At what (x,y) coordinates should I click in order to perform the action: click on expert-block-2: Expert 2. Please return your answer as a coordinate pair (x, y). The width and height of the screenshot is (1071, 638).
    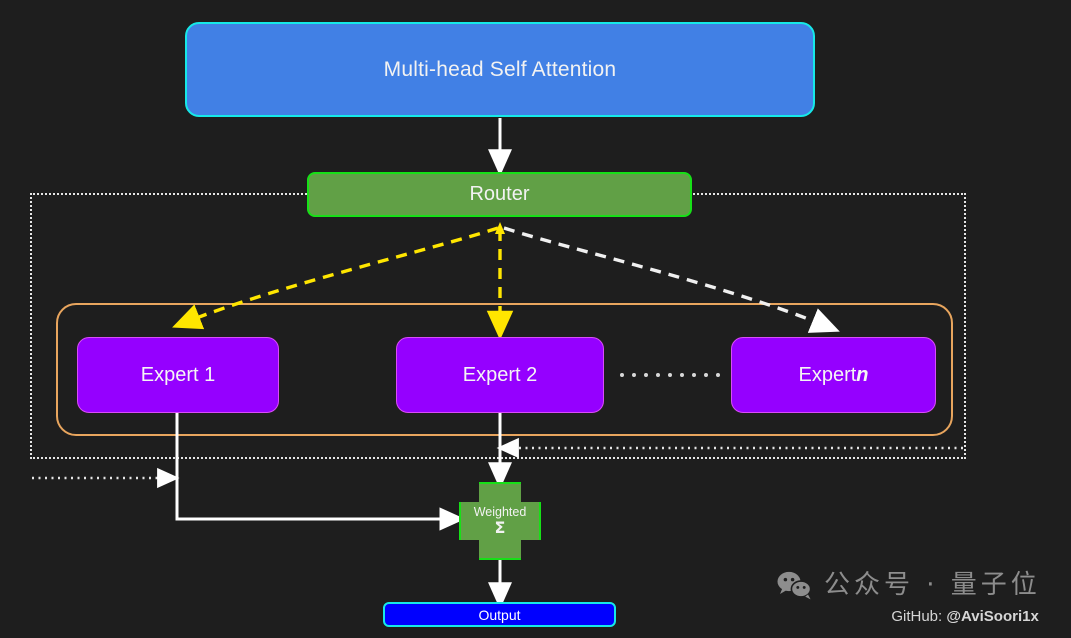
    Looking at the image, I should click on (500, 375).